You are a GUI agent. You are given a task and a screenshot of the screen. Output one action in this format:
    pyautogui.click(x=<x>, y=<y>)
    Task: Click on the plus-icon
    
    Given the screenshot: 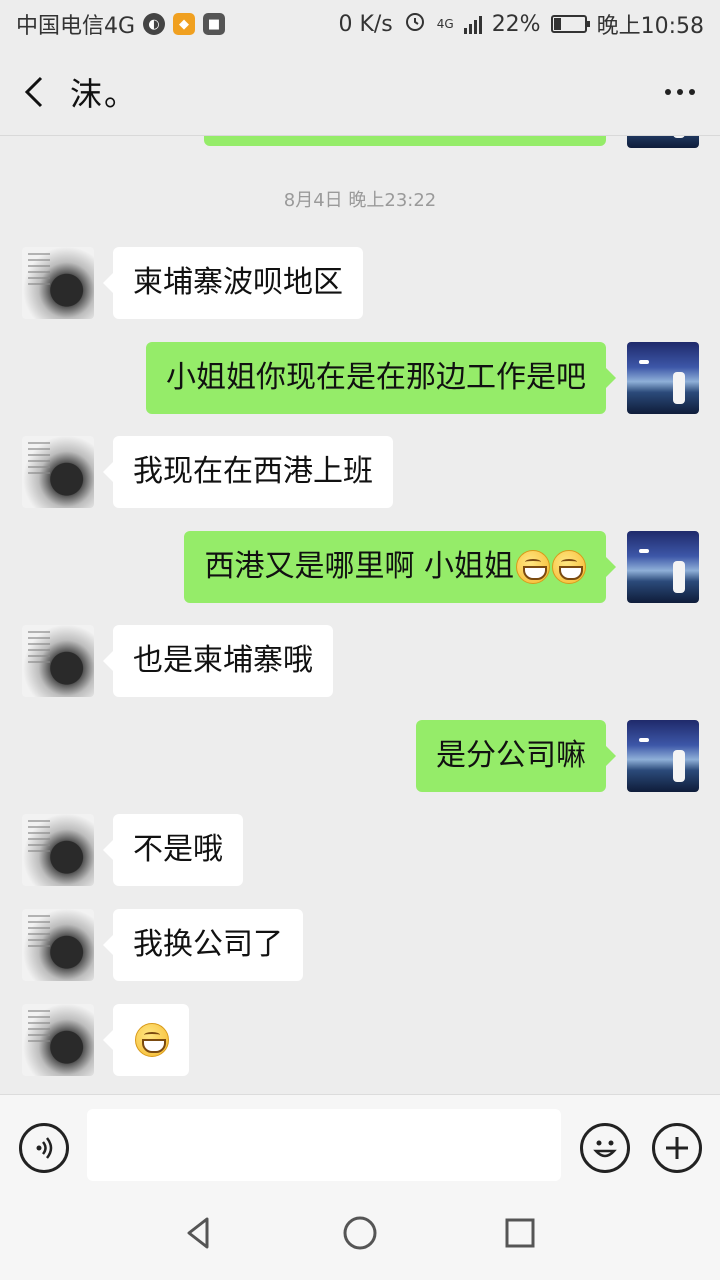 What is the action you would take?
    pyautogui.click(x=677, y=1148)
    